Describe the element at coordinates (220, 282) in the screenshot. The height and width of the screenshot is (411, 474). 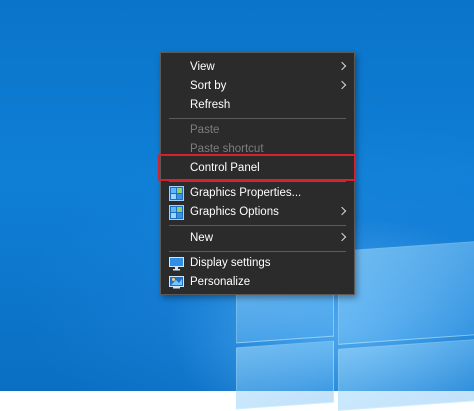
I see `menu-item-label: Personalize` at that location.